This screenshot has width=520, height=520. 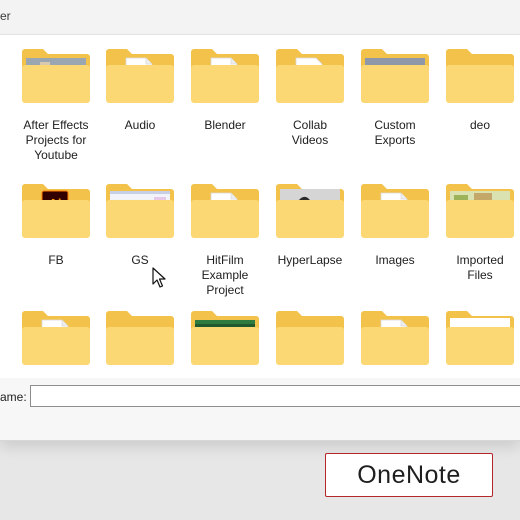 I want to click on folder-item: Ai FB, so click(x=56, y=239).